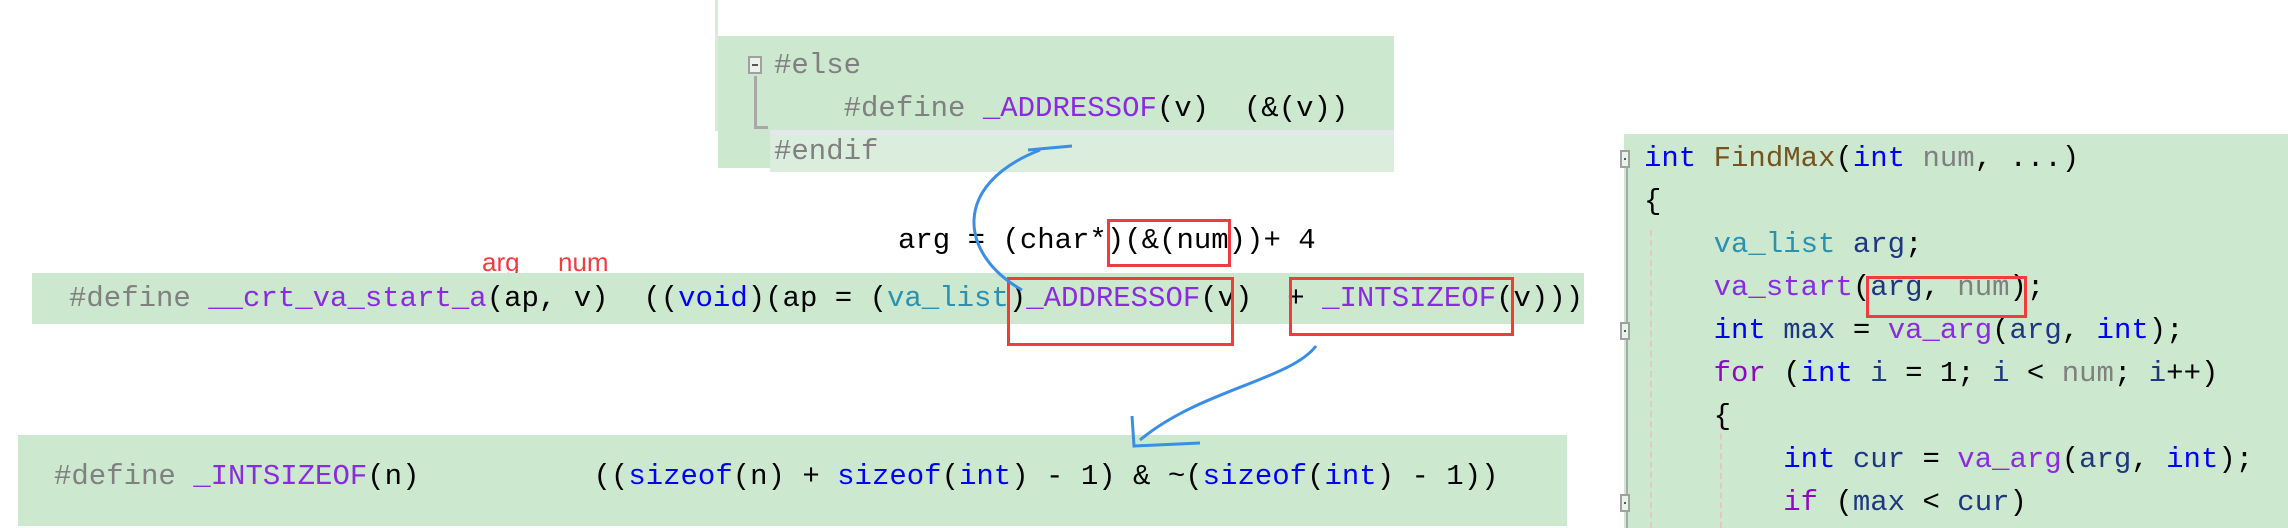  Describe the element at coordinates (1401, 306) in the screenshot. I see `intsizeof-box` at that location.